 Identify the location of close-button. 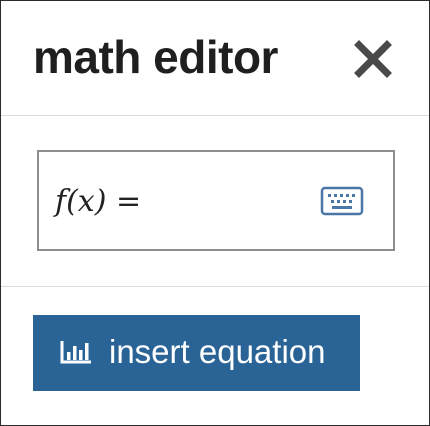
(373, 59).